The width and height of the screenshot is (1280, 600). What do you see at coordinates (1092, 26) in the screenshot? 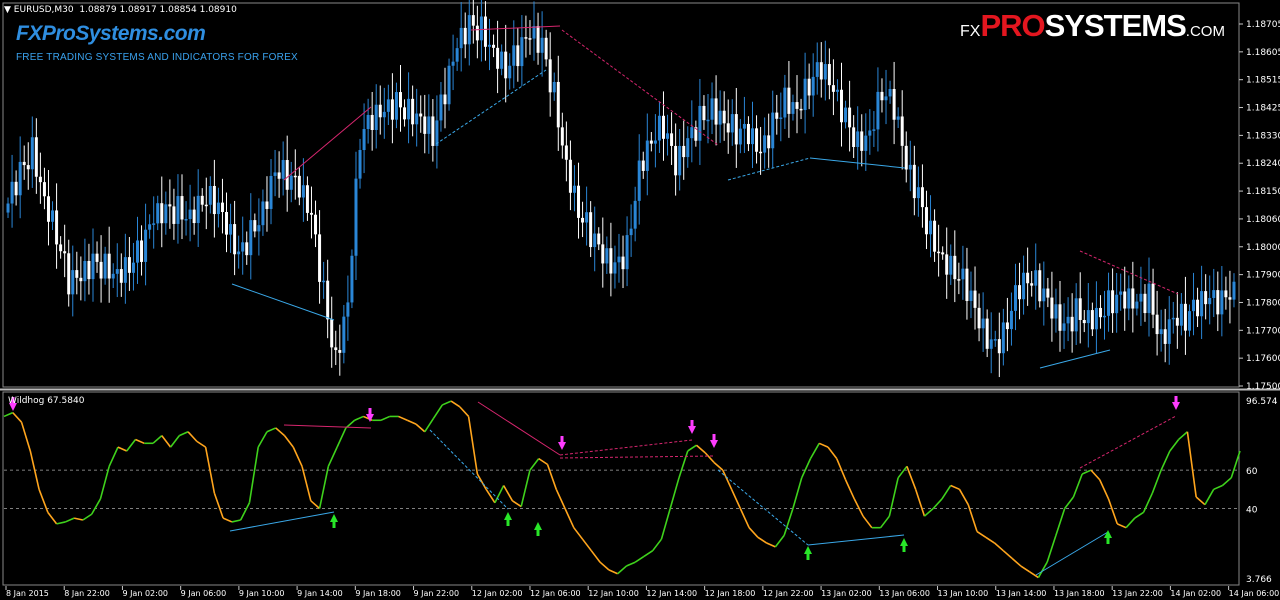
I see `fxprosystems-logo: FXPROSYSTEMS.COM` at bounding box center [1092, 26].